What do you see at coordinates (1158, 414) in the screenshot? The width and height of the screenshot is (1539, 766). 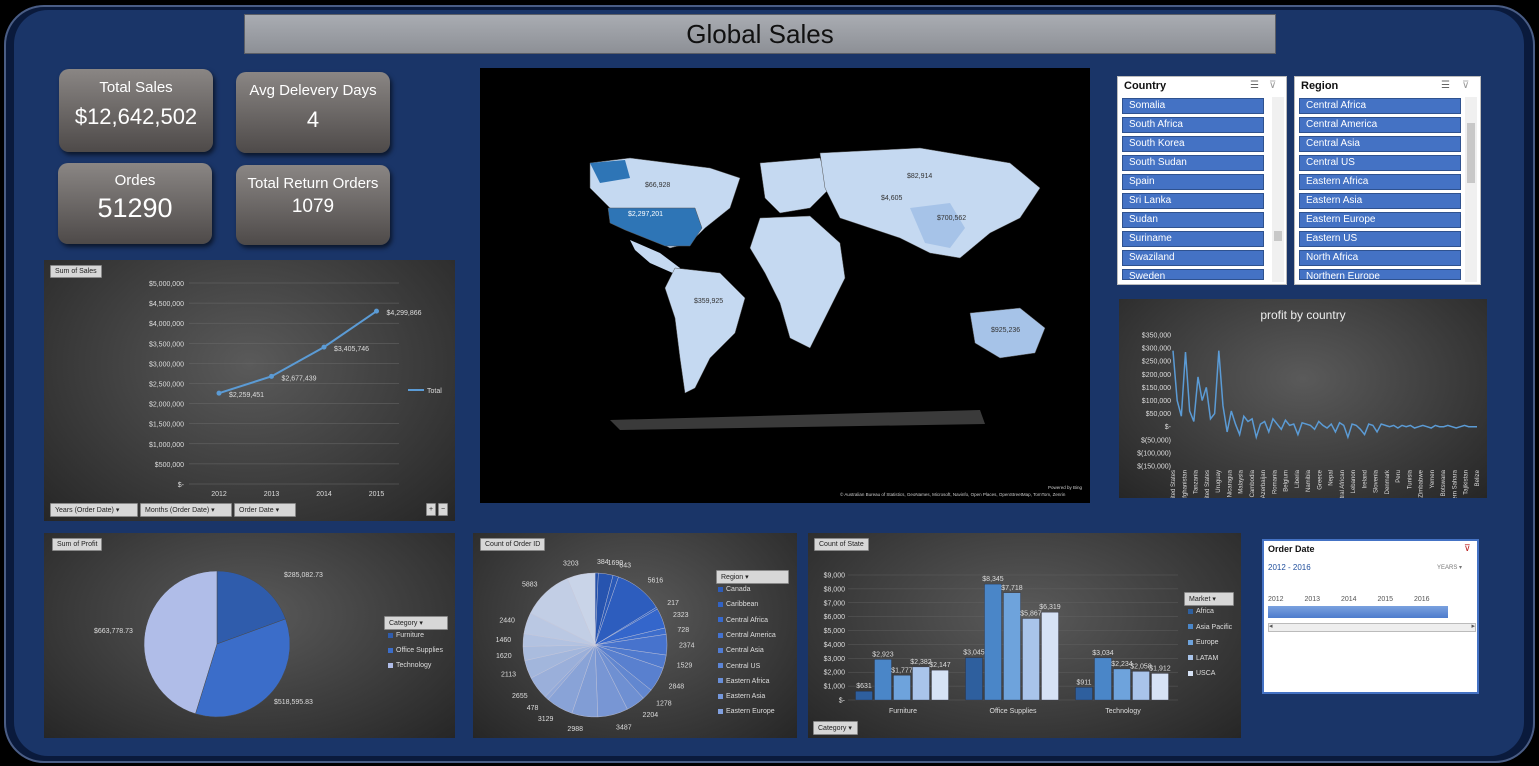 I see `y-tick-label: $50,000` at bounding box center [1158, 414].